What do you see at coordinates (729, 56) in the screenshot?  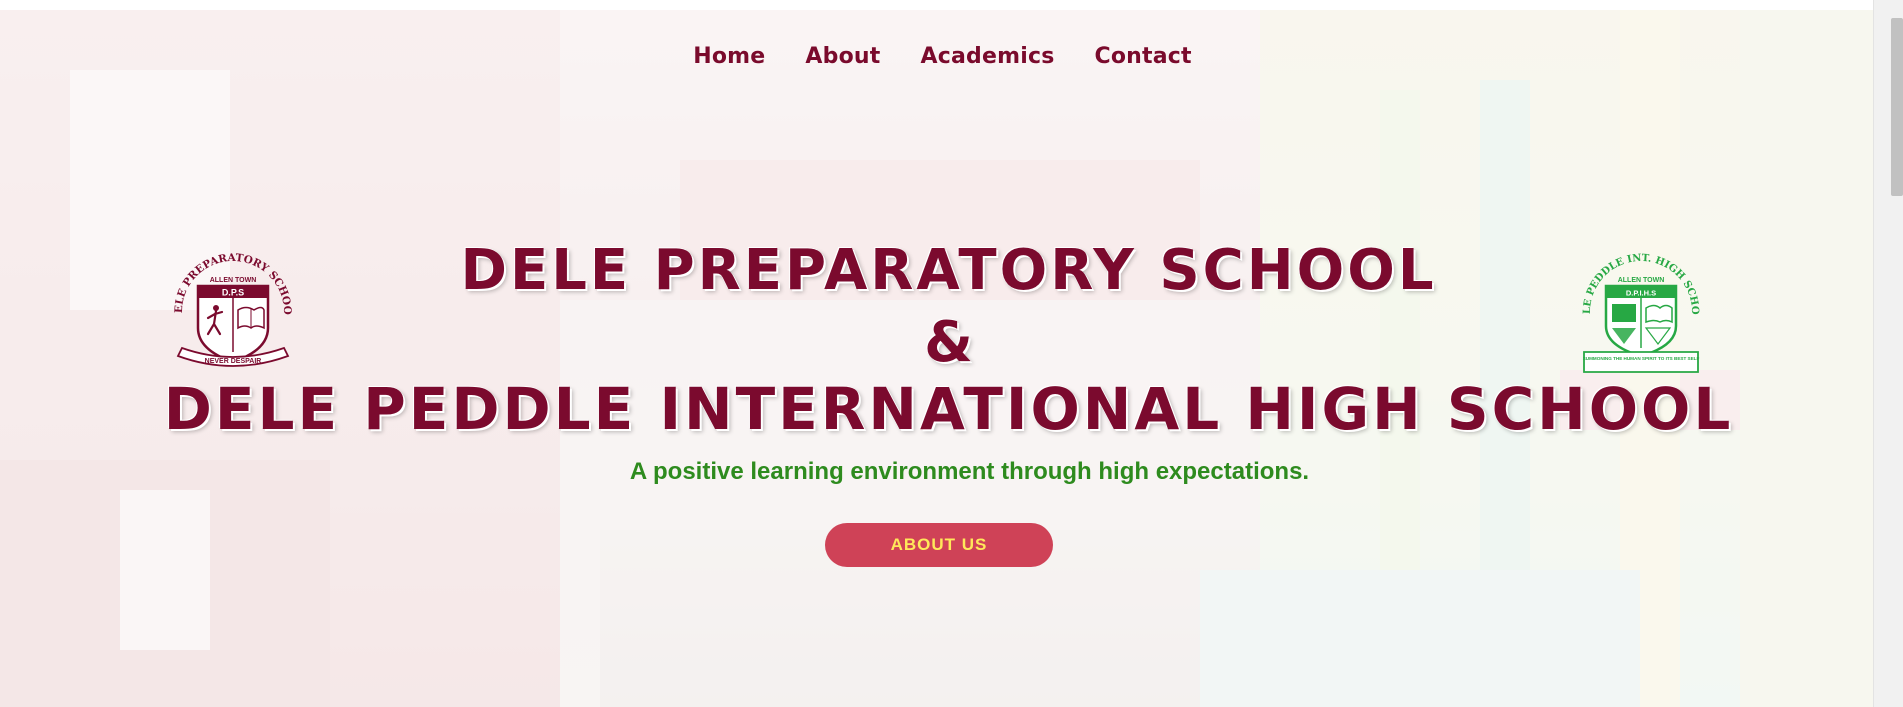 I see `nav-home-link: Home` at bounding box center [729, 56].